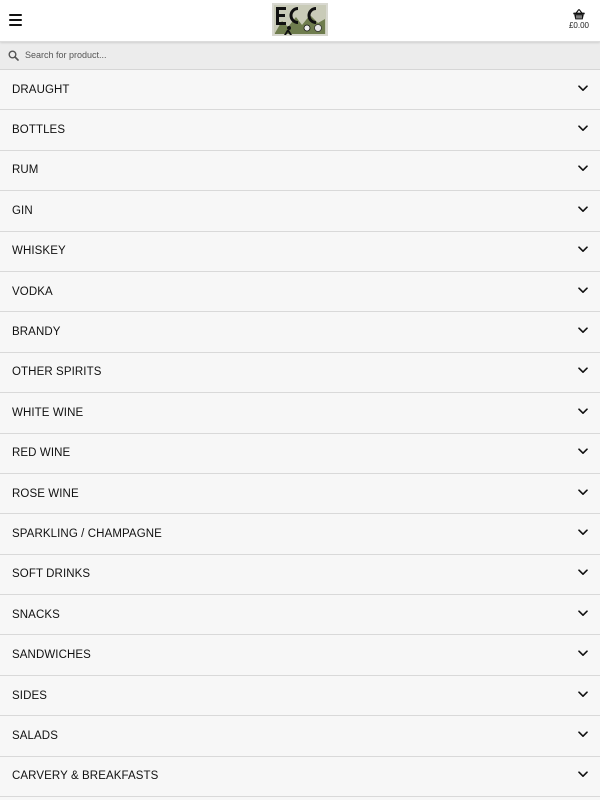 This screenshot has width=600, height=800. What do you see at coordinates (51, 655) in the screenshot?
I see `category-label: SANDWICHES` at bounding box center [51, 655].